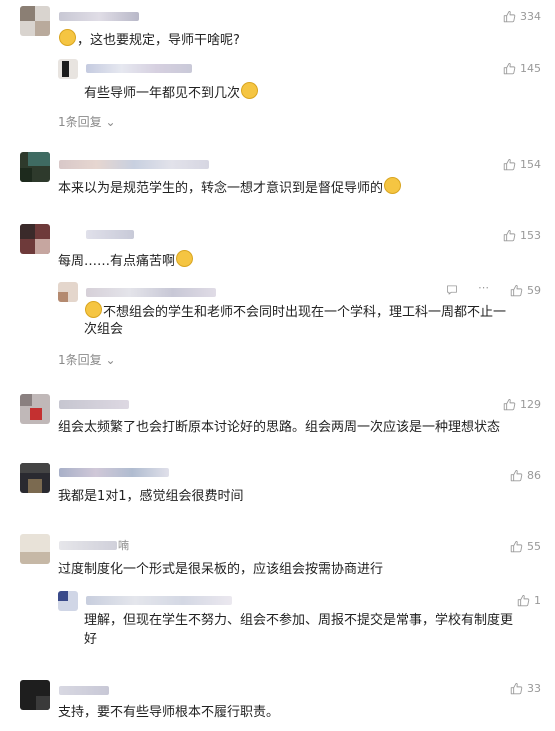 The image size is (555, 731). What do you see at coordinates (530, 235) in the screenshot?
I see `like-count: 153` at bounding box center [530, 235].